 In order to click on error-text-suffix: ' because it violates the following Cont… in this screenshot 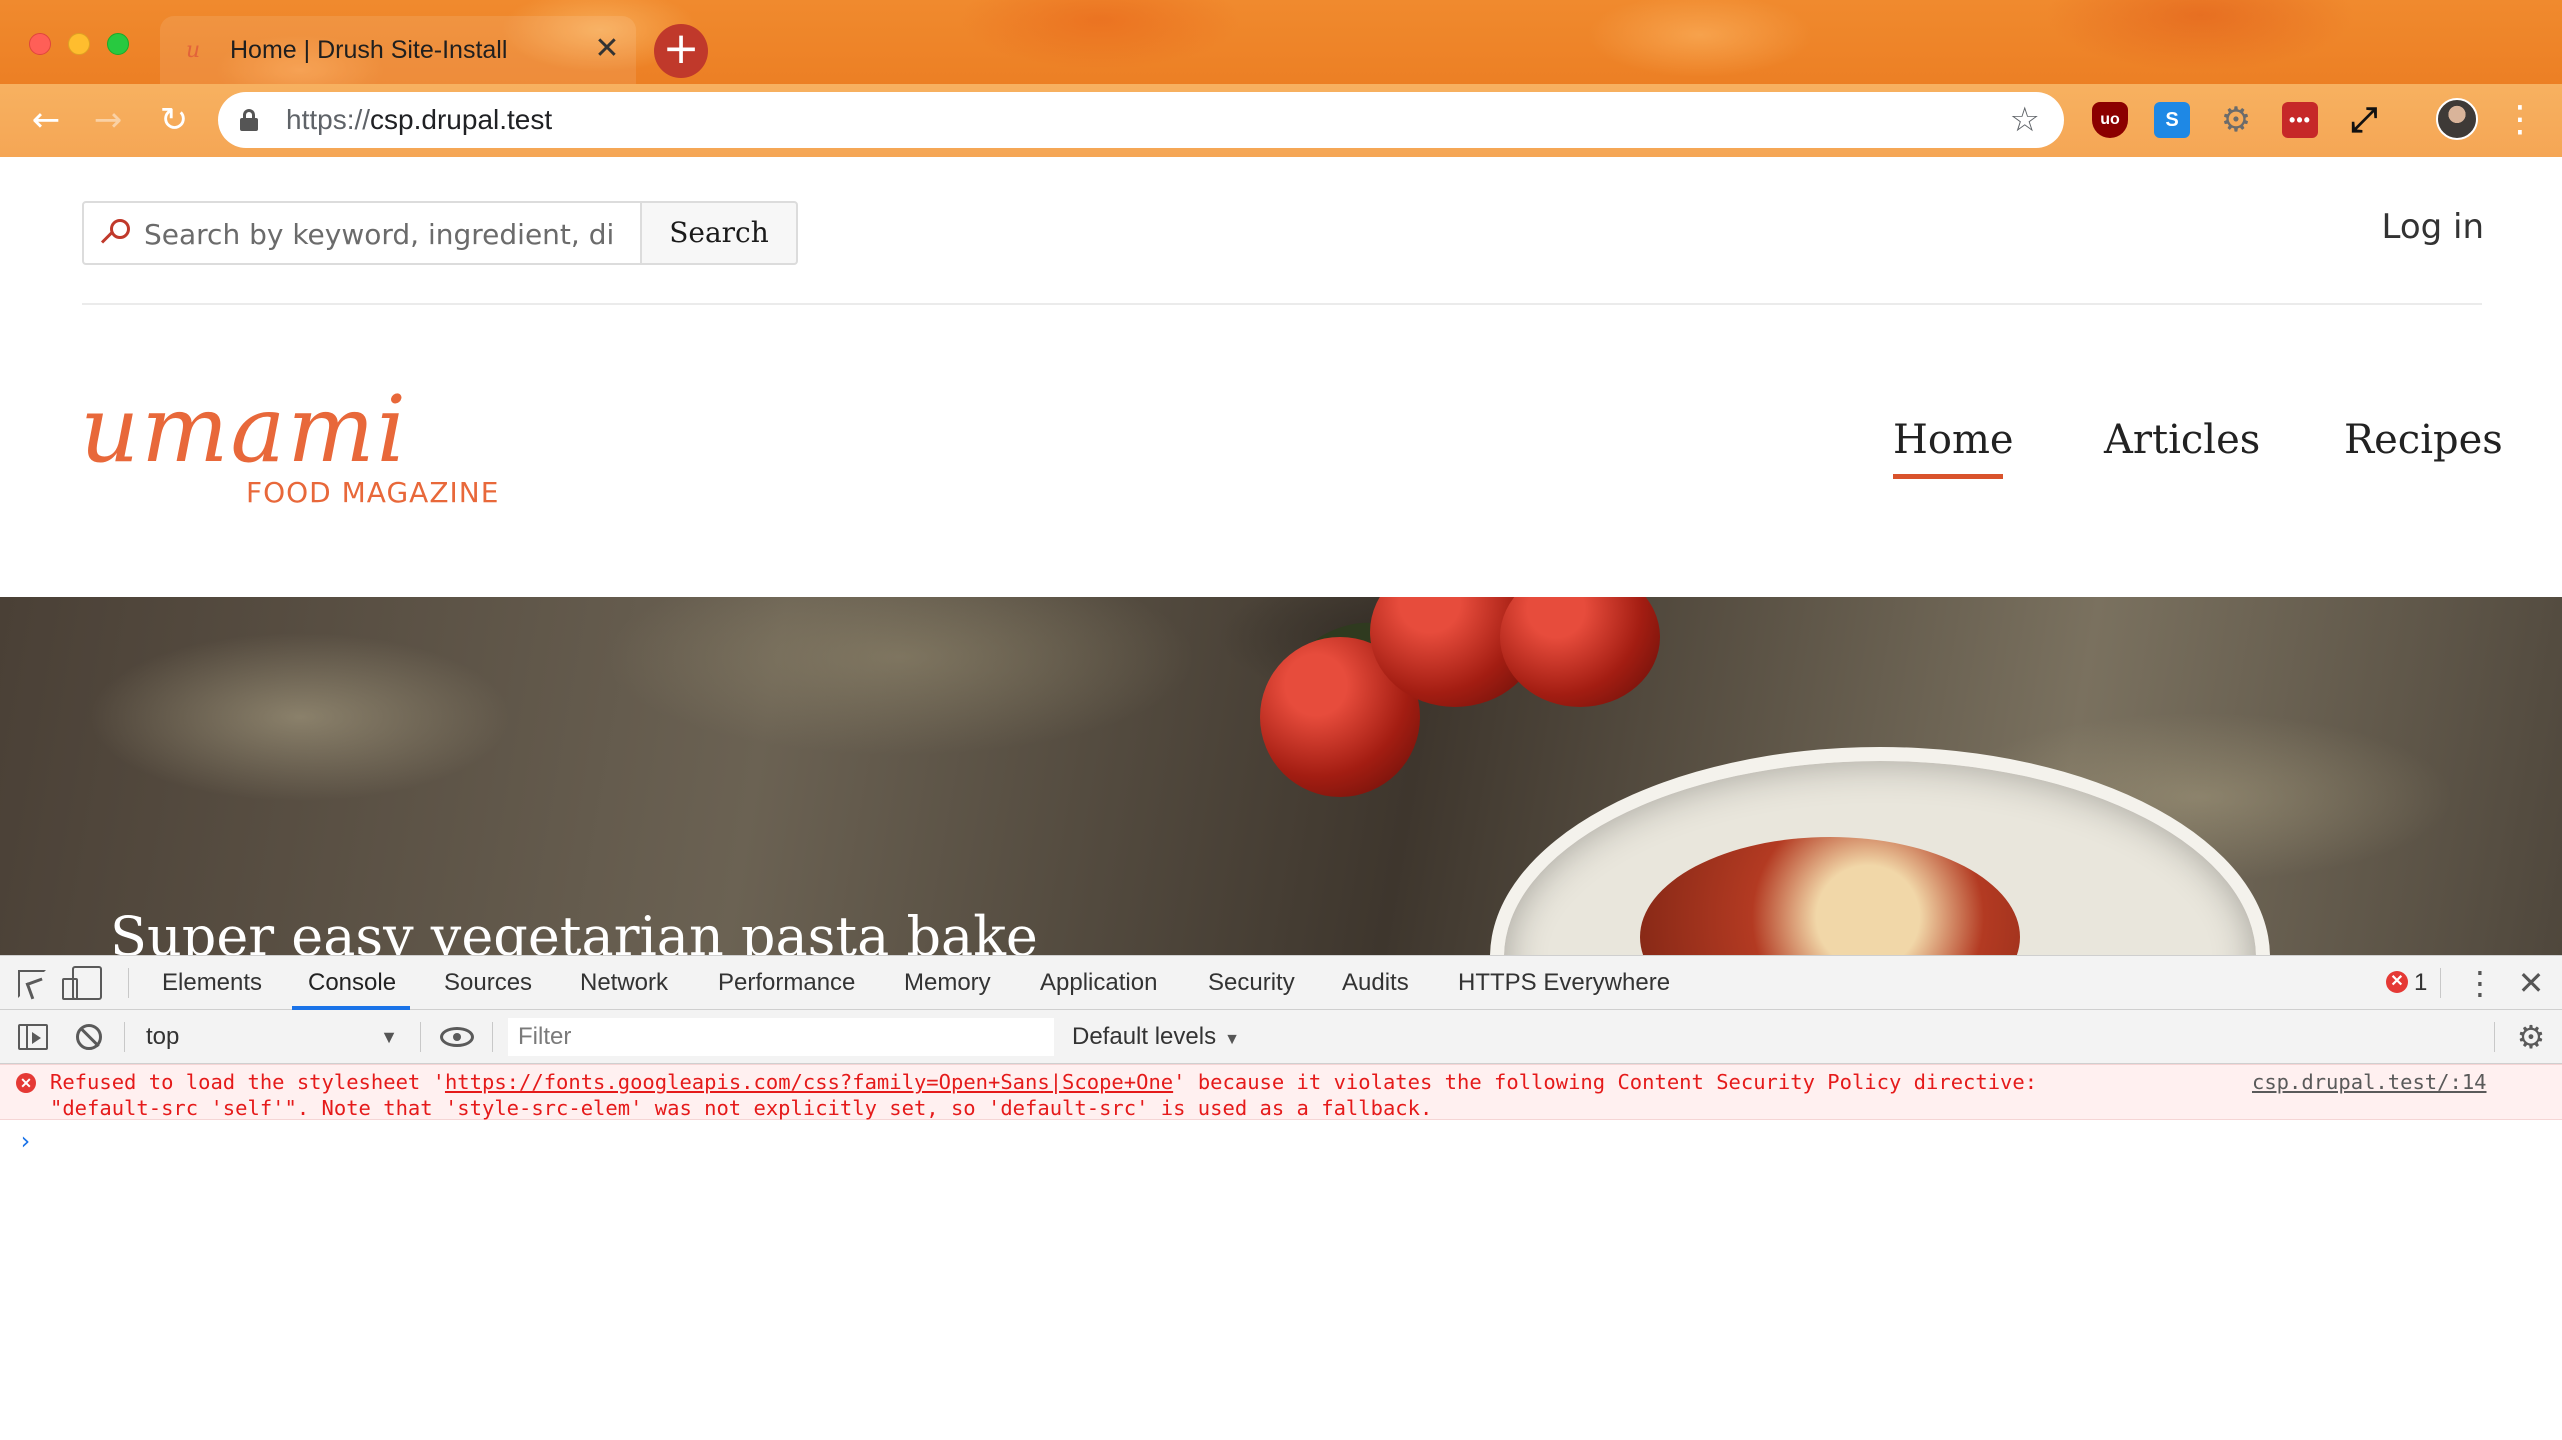, I will do `click(1605, 1082)`.